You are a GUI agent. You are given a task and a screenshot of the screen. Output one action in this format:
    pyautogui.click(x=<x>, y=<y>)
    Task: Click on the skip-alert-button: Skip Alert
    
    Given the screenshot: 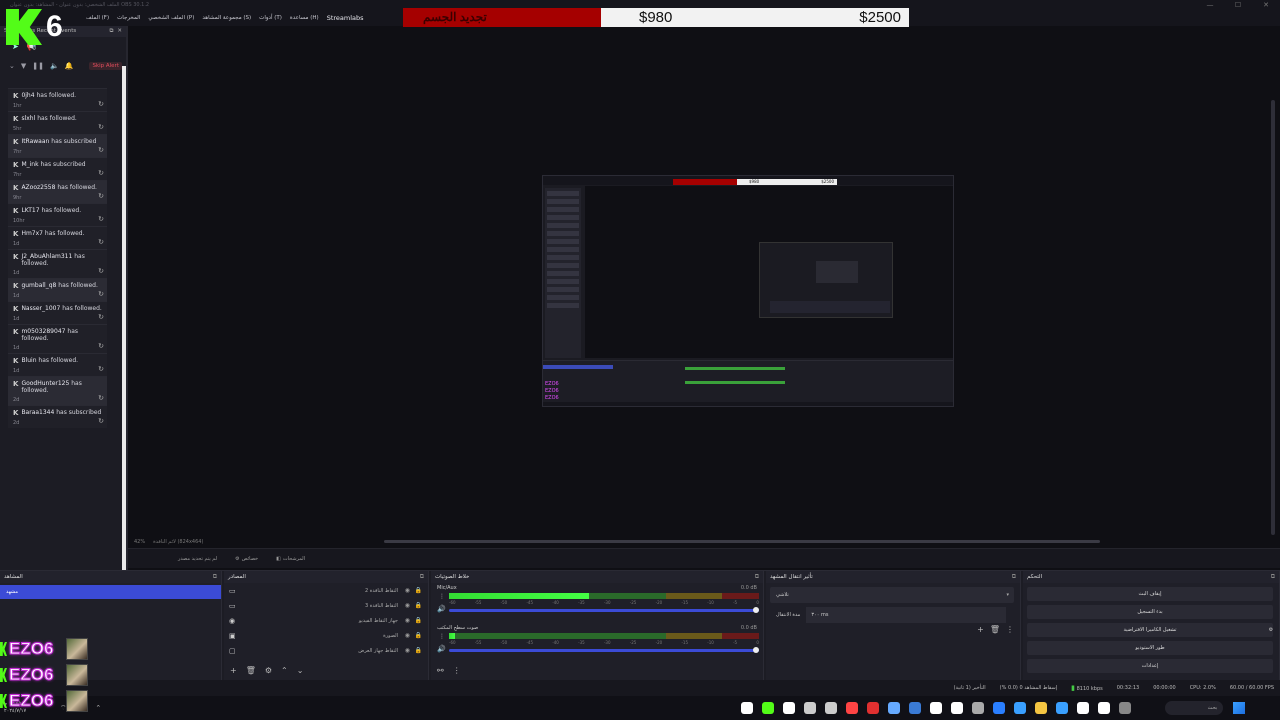 What is the action you would take?
    pyautogui.click(x=105, y=66)
    